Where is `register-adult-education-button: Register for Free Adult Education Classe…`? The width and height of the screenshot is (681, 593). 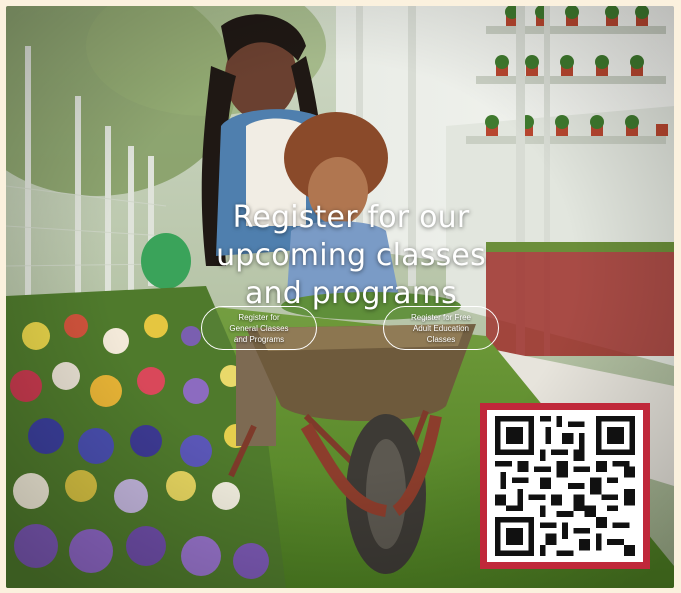 register-adult-education-button: Register for Free Adult Education Classe… is located at coordinates (441, 328).